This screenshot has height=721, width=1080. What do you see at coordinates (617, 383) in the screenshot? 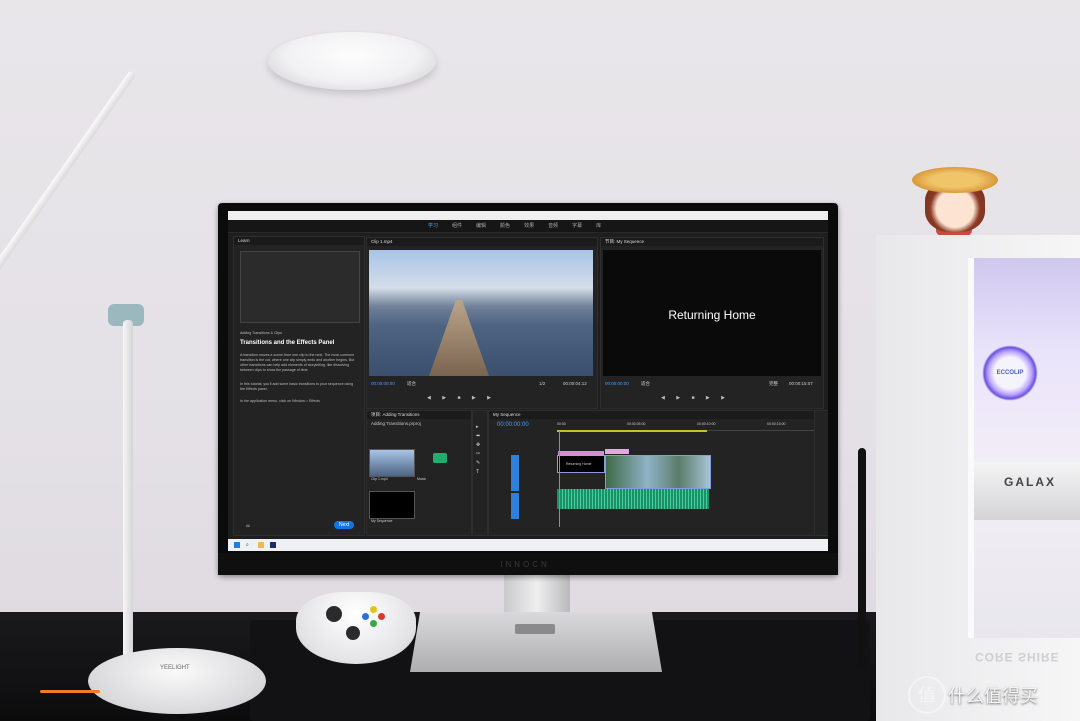
I see `program-timecode: 00:00:00:00` at bounding box center [617, 383].